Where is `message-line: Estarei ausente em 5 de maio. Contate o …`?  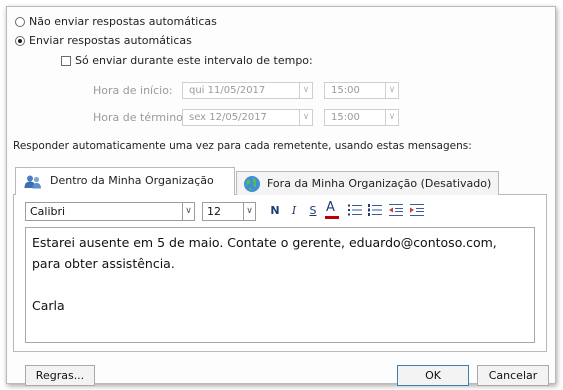
message-line: Estarei ausente em 5 de maio. Contate o … is located at coordinates (264, 242).